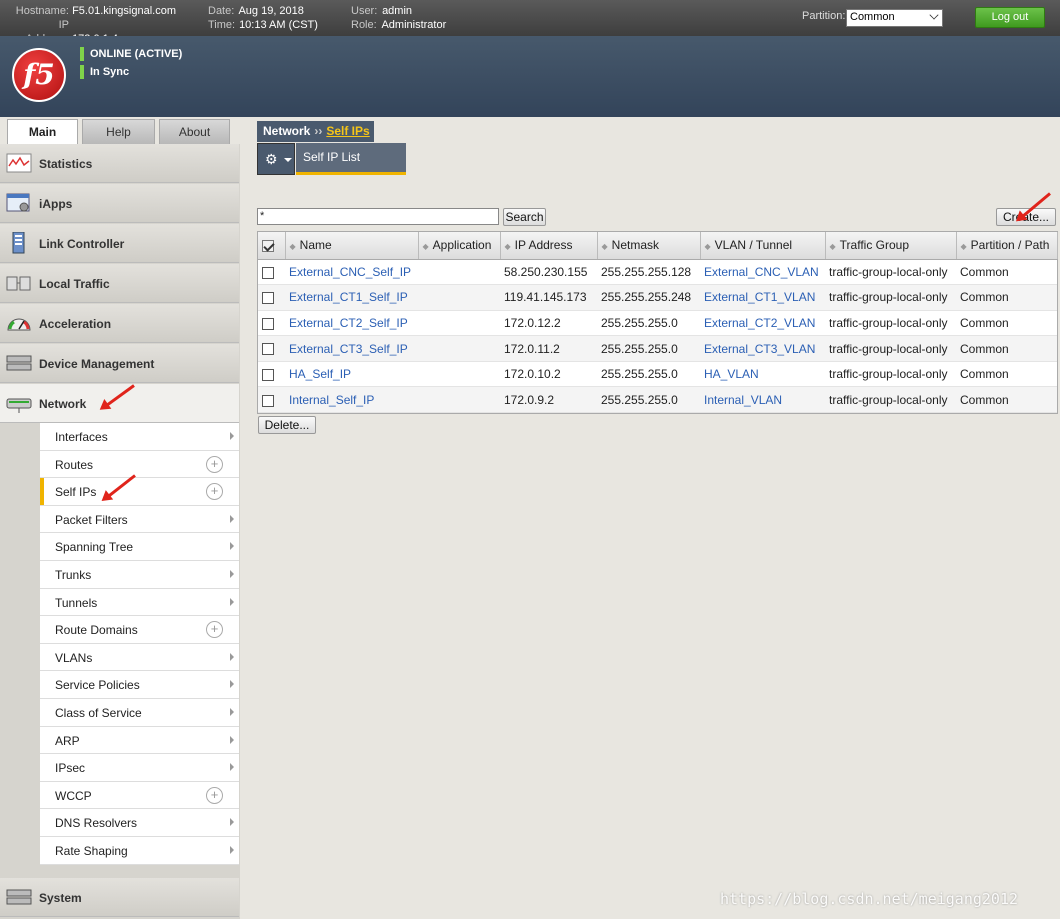 This screenshot has width=1060, height=919. What do you see at coordinates (397, 11) in the screenshot?
I see `user-value: admin` at bounding box center [397, 11].